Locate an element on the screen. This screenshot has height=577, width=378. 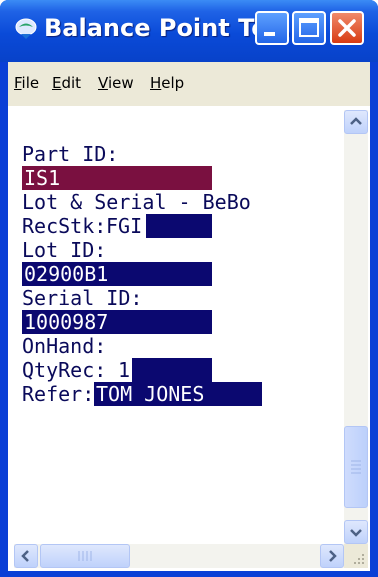
serial-id-input: 1000987 is located at coordinates (117, 322).